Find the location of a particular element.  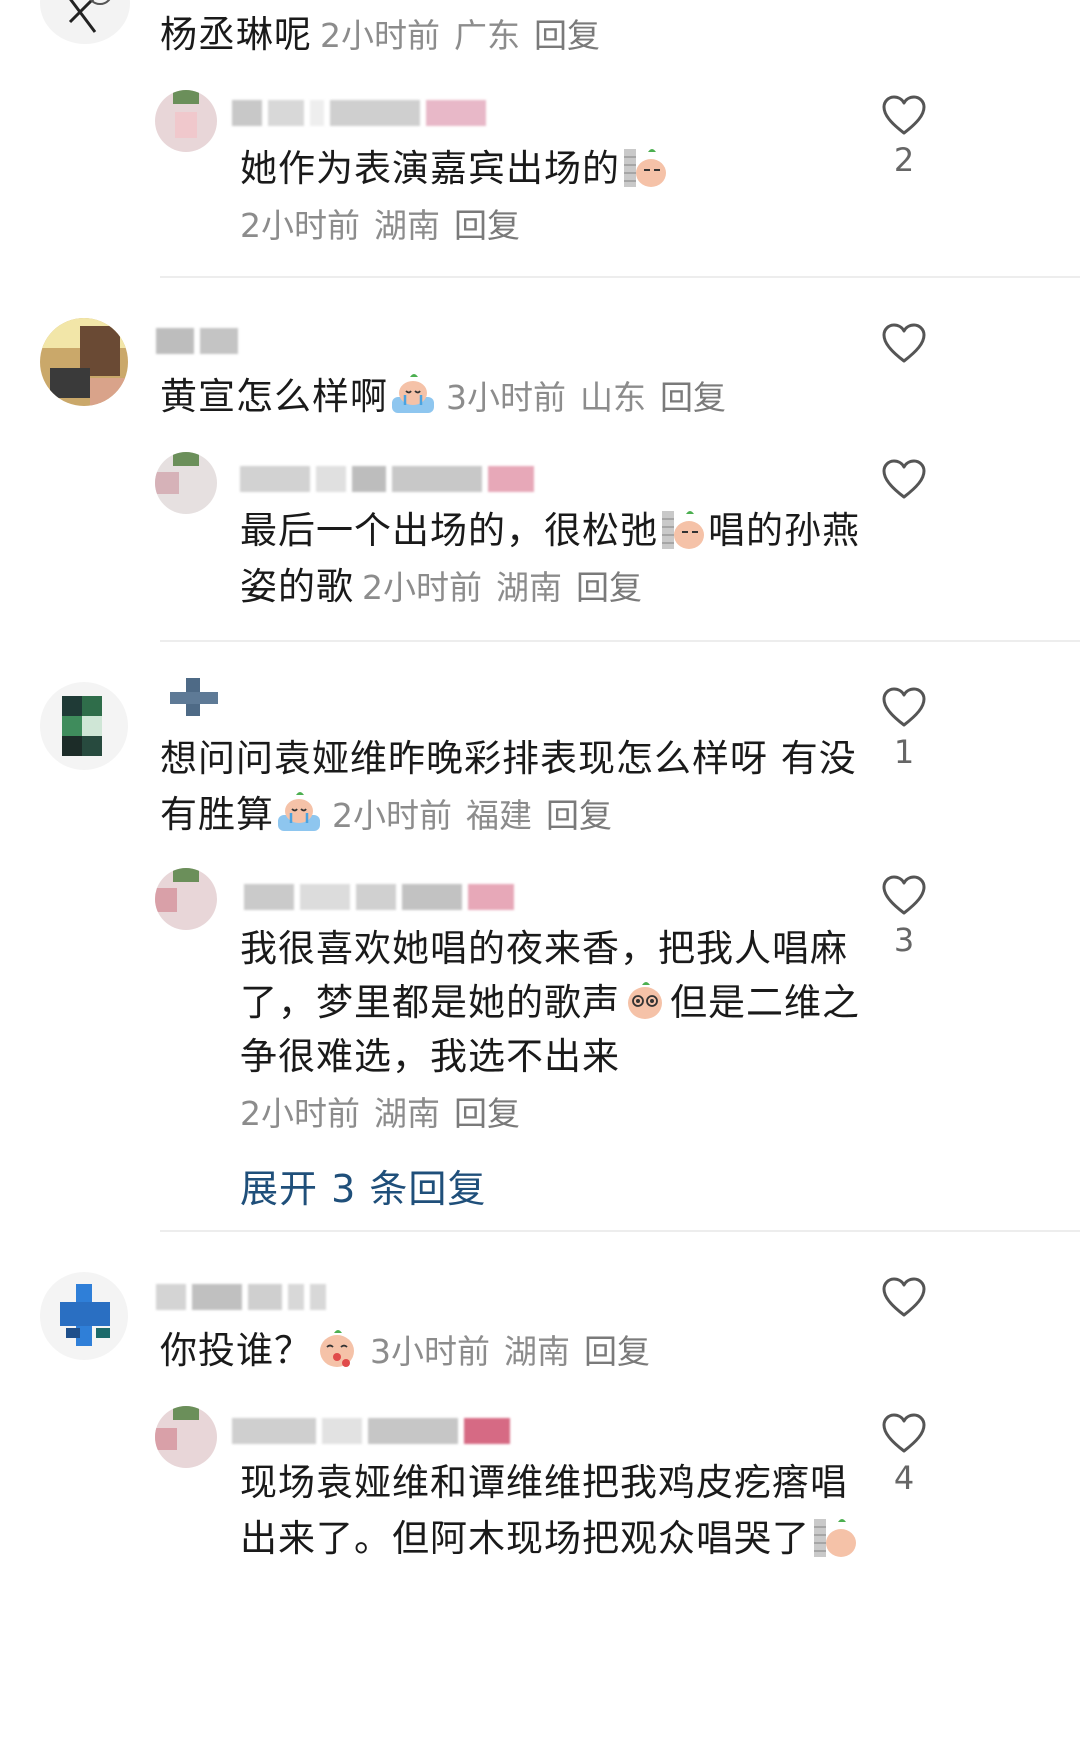

comment-body-line2: 了，梦里都是她的歌声 is located at coordinates (430, 1002).